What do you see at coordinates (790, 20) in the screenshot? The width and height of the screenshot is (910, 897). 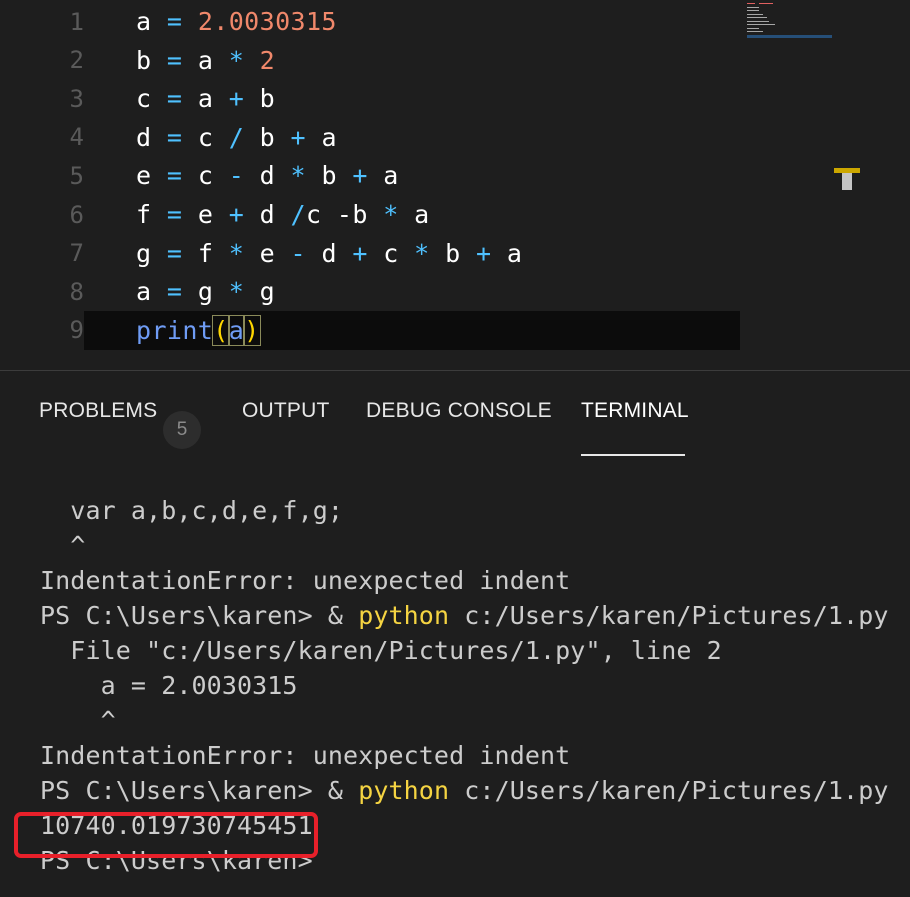 I see `minimap` at bounding box center [790, 20].